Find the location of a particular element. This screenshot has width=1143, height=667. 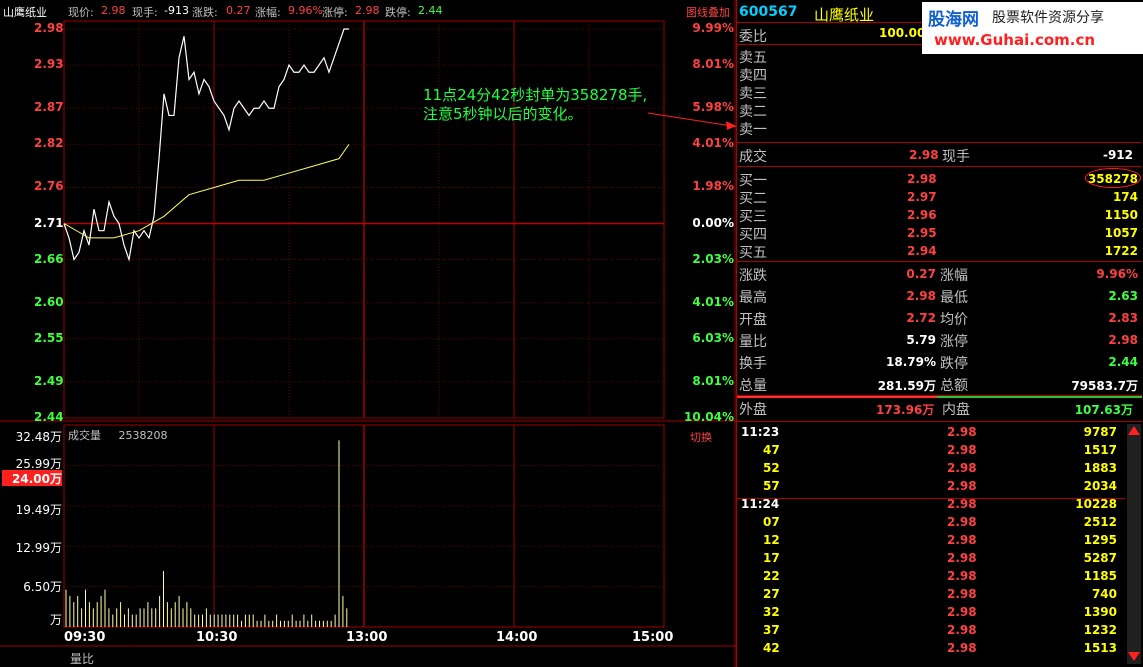

buy-level-label: 买三 is located at coordinates (753, 217).